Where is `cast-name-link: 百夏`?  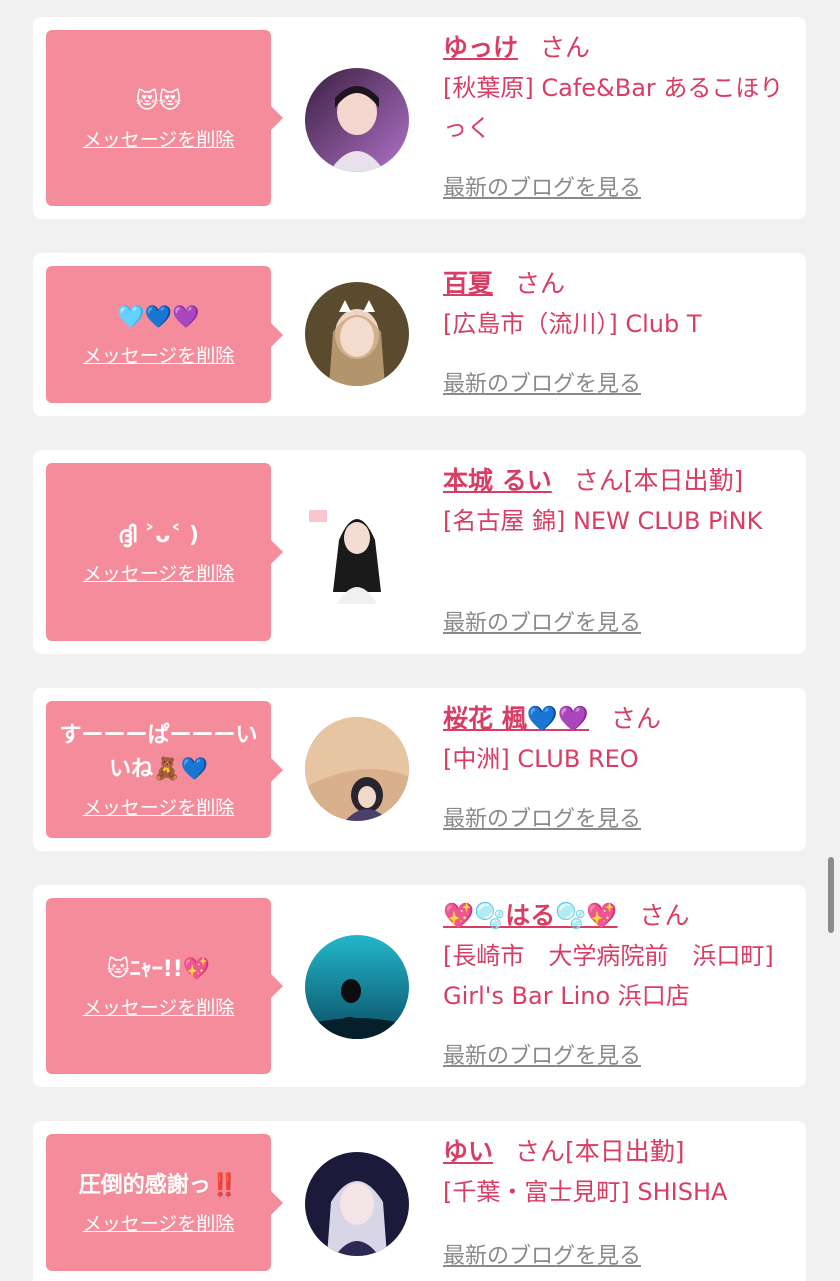 cast-name-link: 百夏 is located at coordinates (468, 283).